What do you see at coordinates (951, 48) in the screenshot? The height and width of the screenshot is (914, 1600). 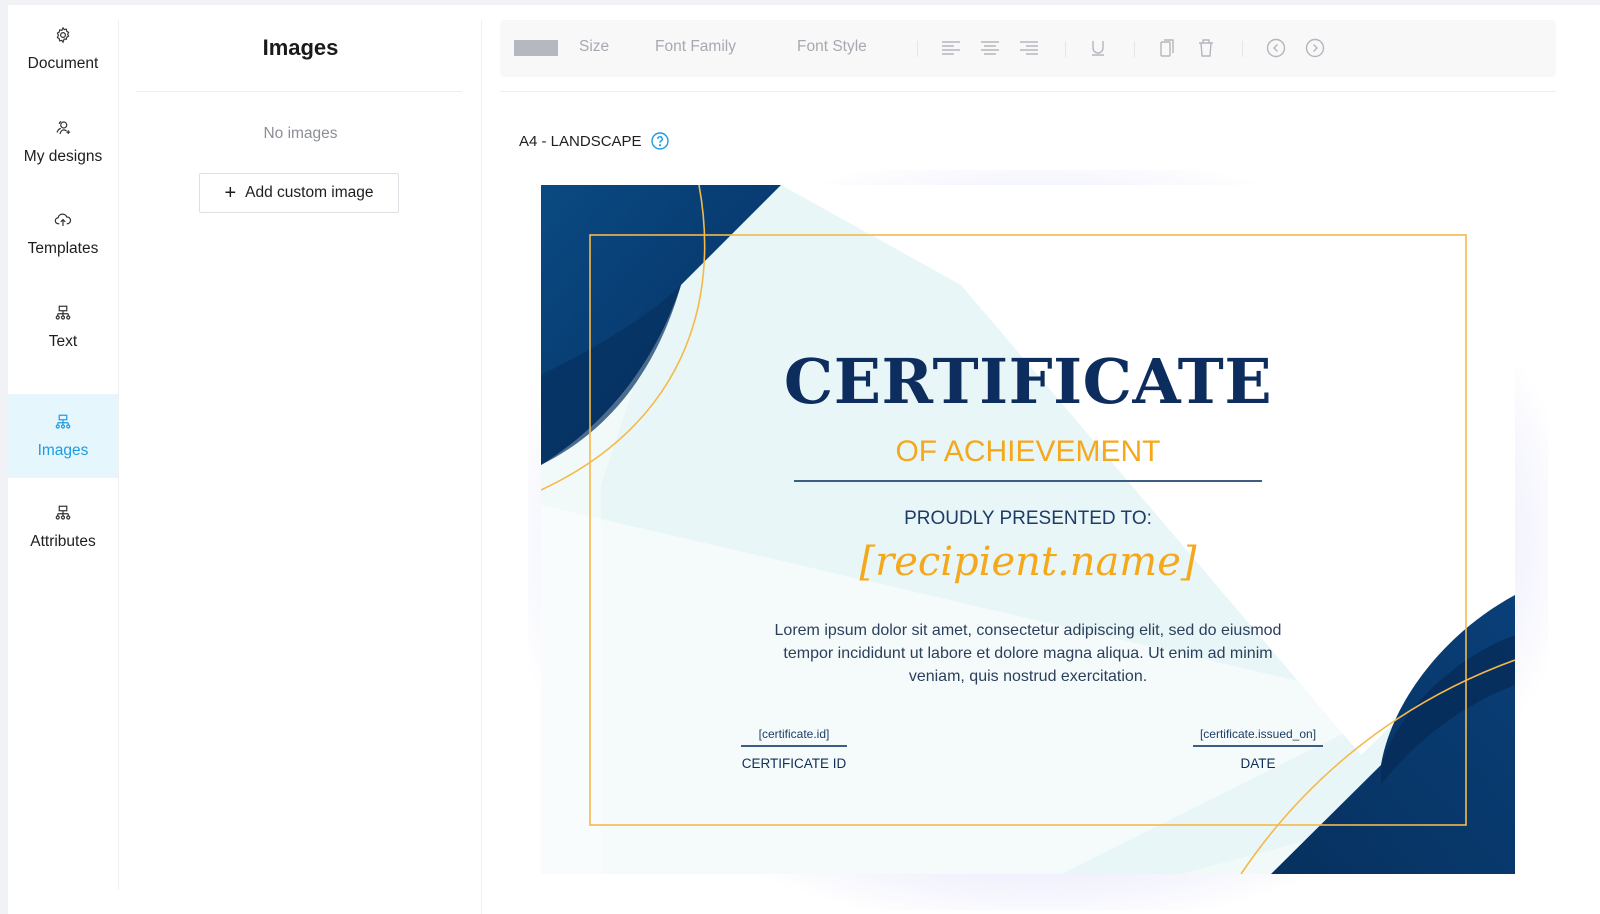 I see `align-left-icon` at bounding box center [951, 48].